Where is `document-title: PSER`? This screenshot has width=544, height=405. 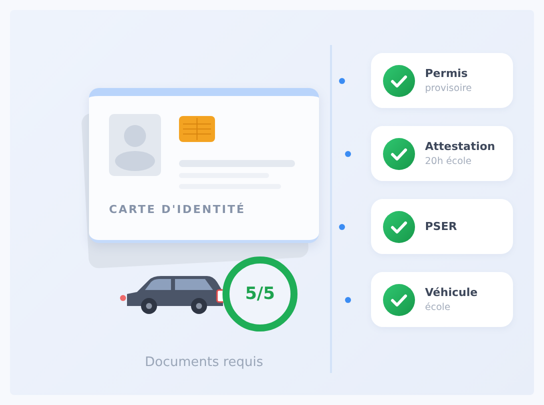 document-title: PSER is located at coordinates (441, 226).